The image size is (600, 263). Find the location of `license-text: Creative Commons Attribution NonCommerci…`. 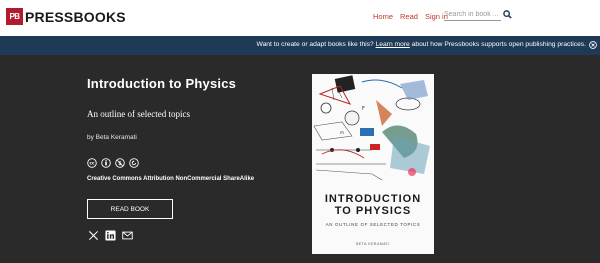

license-text: Creative Commons Attribution NonCommerci… is located at coordinates (171, 179).